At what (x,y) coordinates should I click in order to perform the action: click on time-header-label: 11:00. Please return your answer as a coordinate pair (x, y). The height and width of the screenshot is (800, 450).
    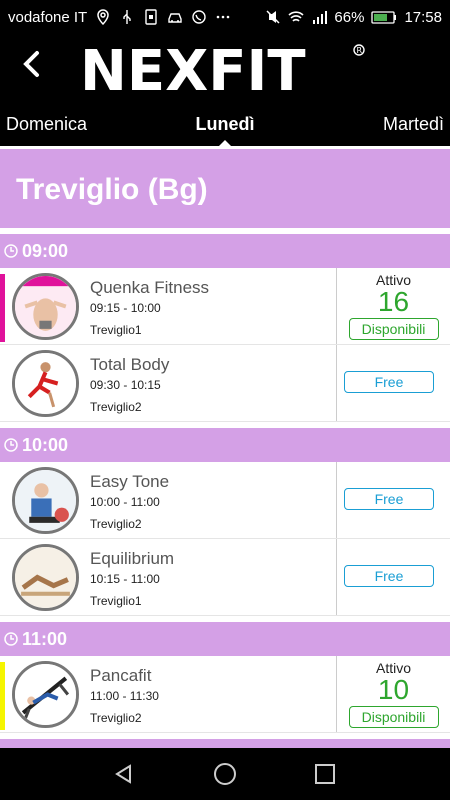
    Looking at the image, I should click on (45, 638).